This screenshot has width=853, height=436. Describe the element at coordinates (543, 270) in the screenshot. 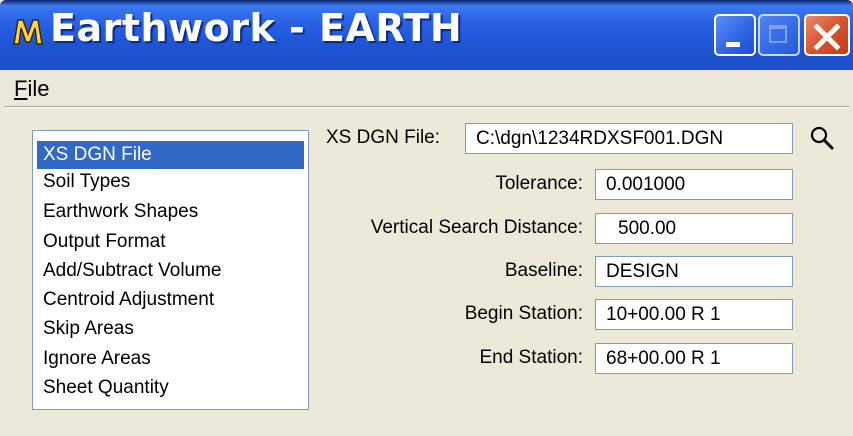

I see `baseline-label: Baseline:` at that location.